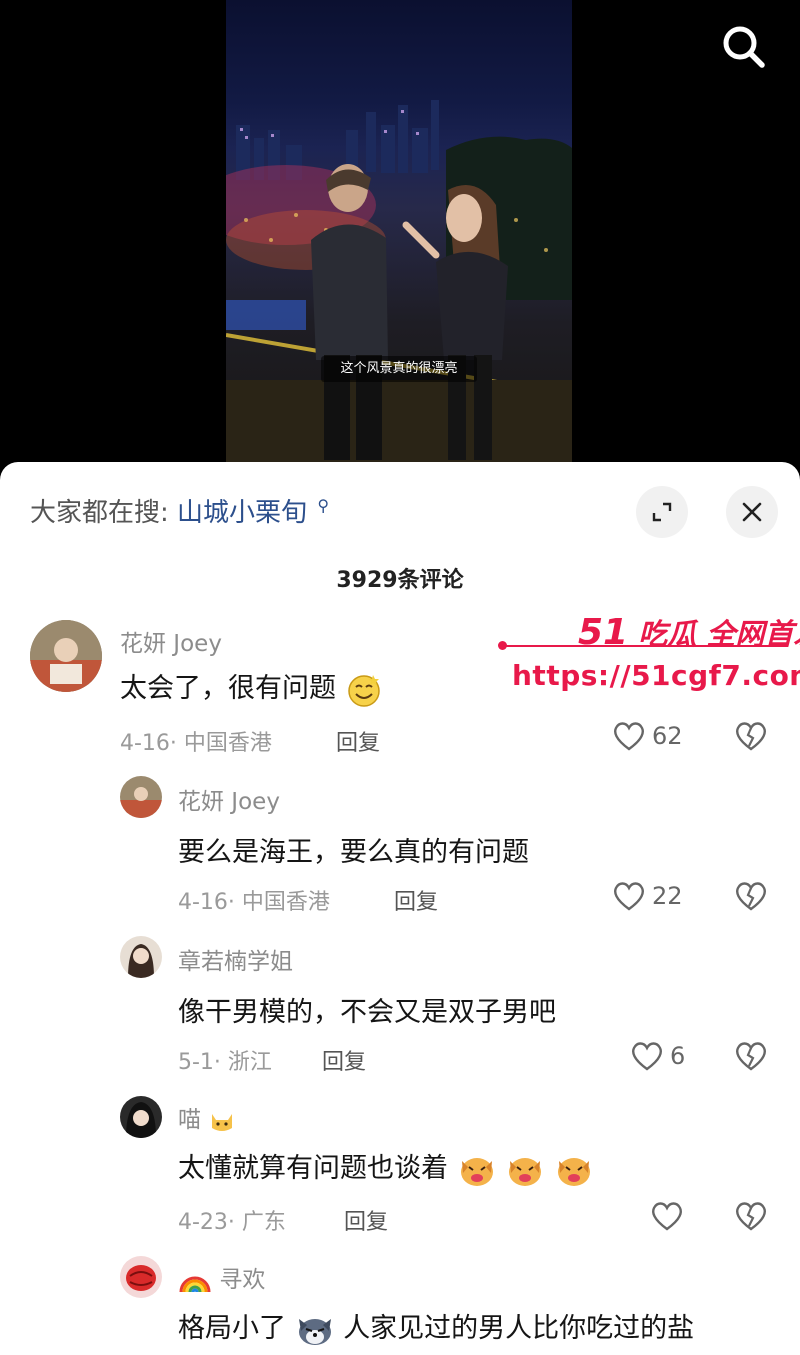 The height and width of the screenshot is (1355, 800). I want to click on reply-item: 花妍 Joey 要么是海王，要么真的有问题 4-16· 中国香港 回复 22, so click(400, 847).